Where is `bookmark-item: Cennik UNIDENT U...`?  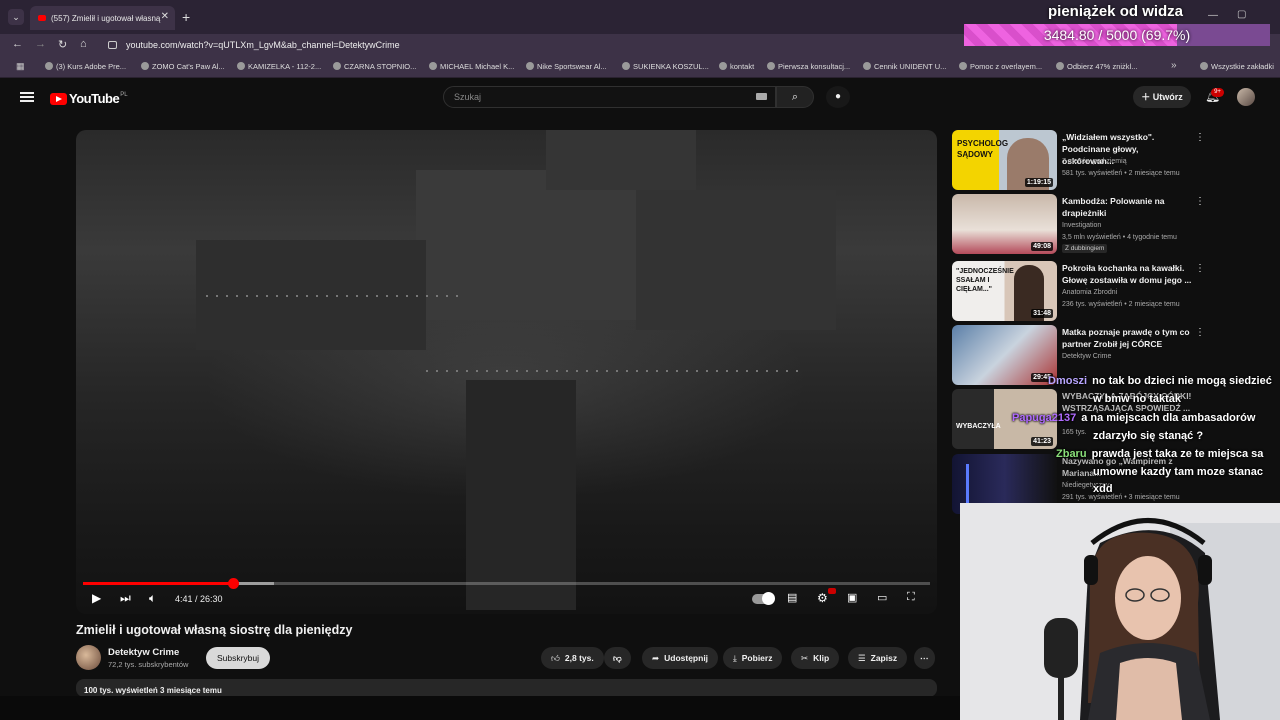
bookmark-item: Cennik UNIDENT U... is located at coordinates (904, 66).